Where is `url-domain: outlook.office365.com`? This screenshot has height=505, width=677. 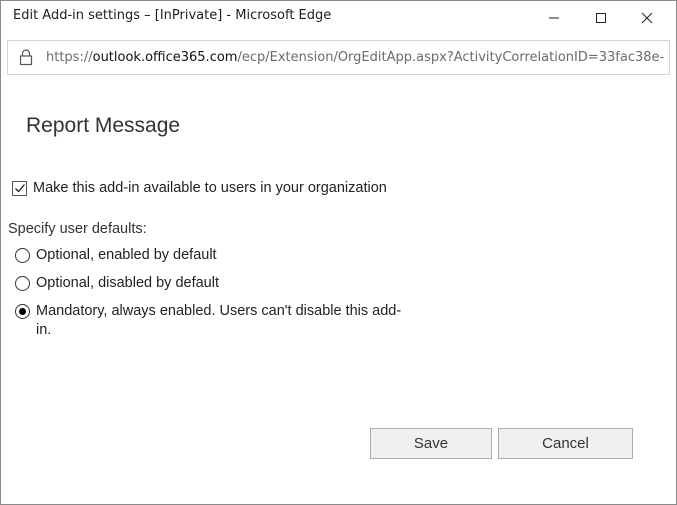
url-domain: outlook.office365.com is located at coordinates (165, 57).